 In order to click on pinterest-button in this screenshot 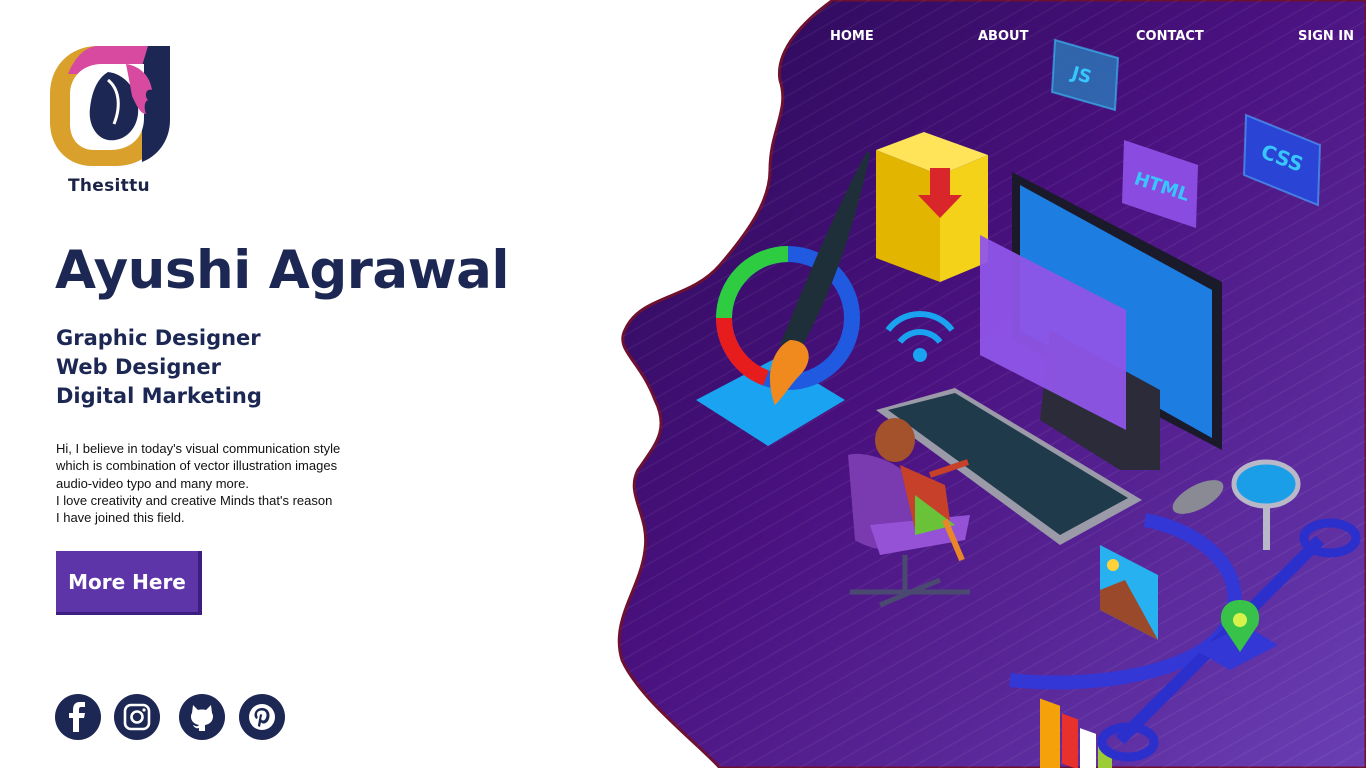, I will do `click(262, 717)`.